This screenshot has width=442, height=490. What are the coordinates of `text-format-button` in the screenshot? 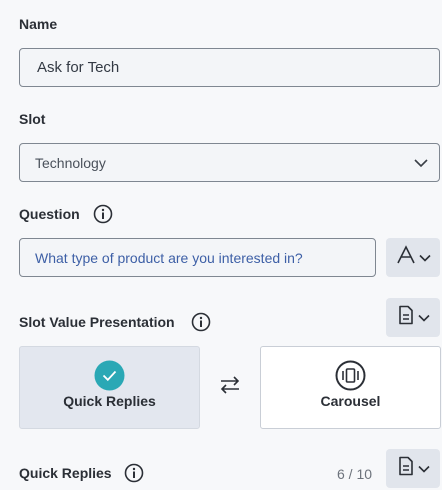 It's located at (413, 257).